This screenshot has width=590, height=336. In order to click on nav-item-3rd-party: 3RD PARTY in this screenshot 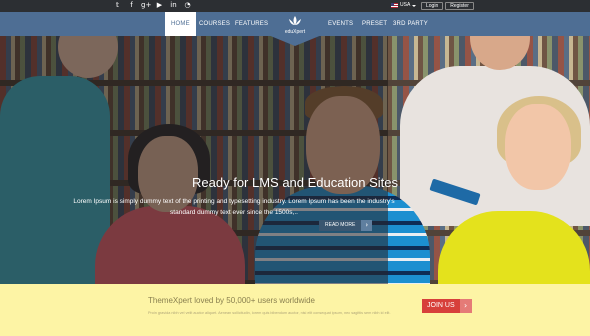, I will do `click(410, 24)`.